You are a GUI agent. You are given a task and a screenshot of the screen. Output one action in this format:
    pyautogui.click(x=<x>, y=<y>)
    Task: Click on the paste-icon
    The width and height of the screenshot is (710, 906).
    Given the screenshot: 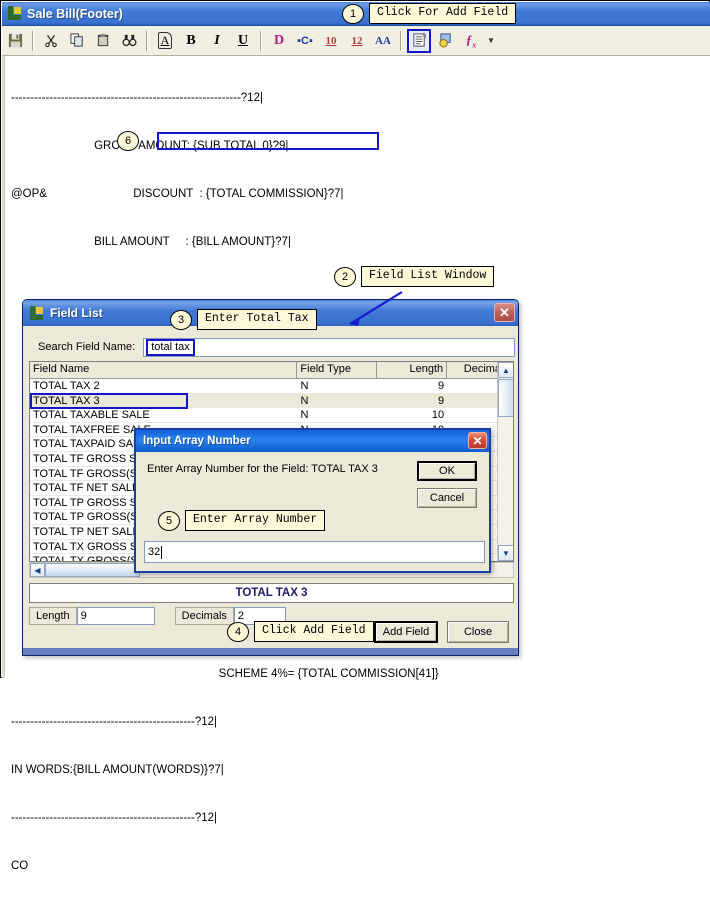 What is the action you would take?
    pyautogui.click(x=102, y=40)
    